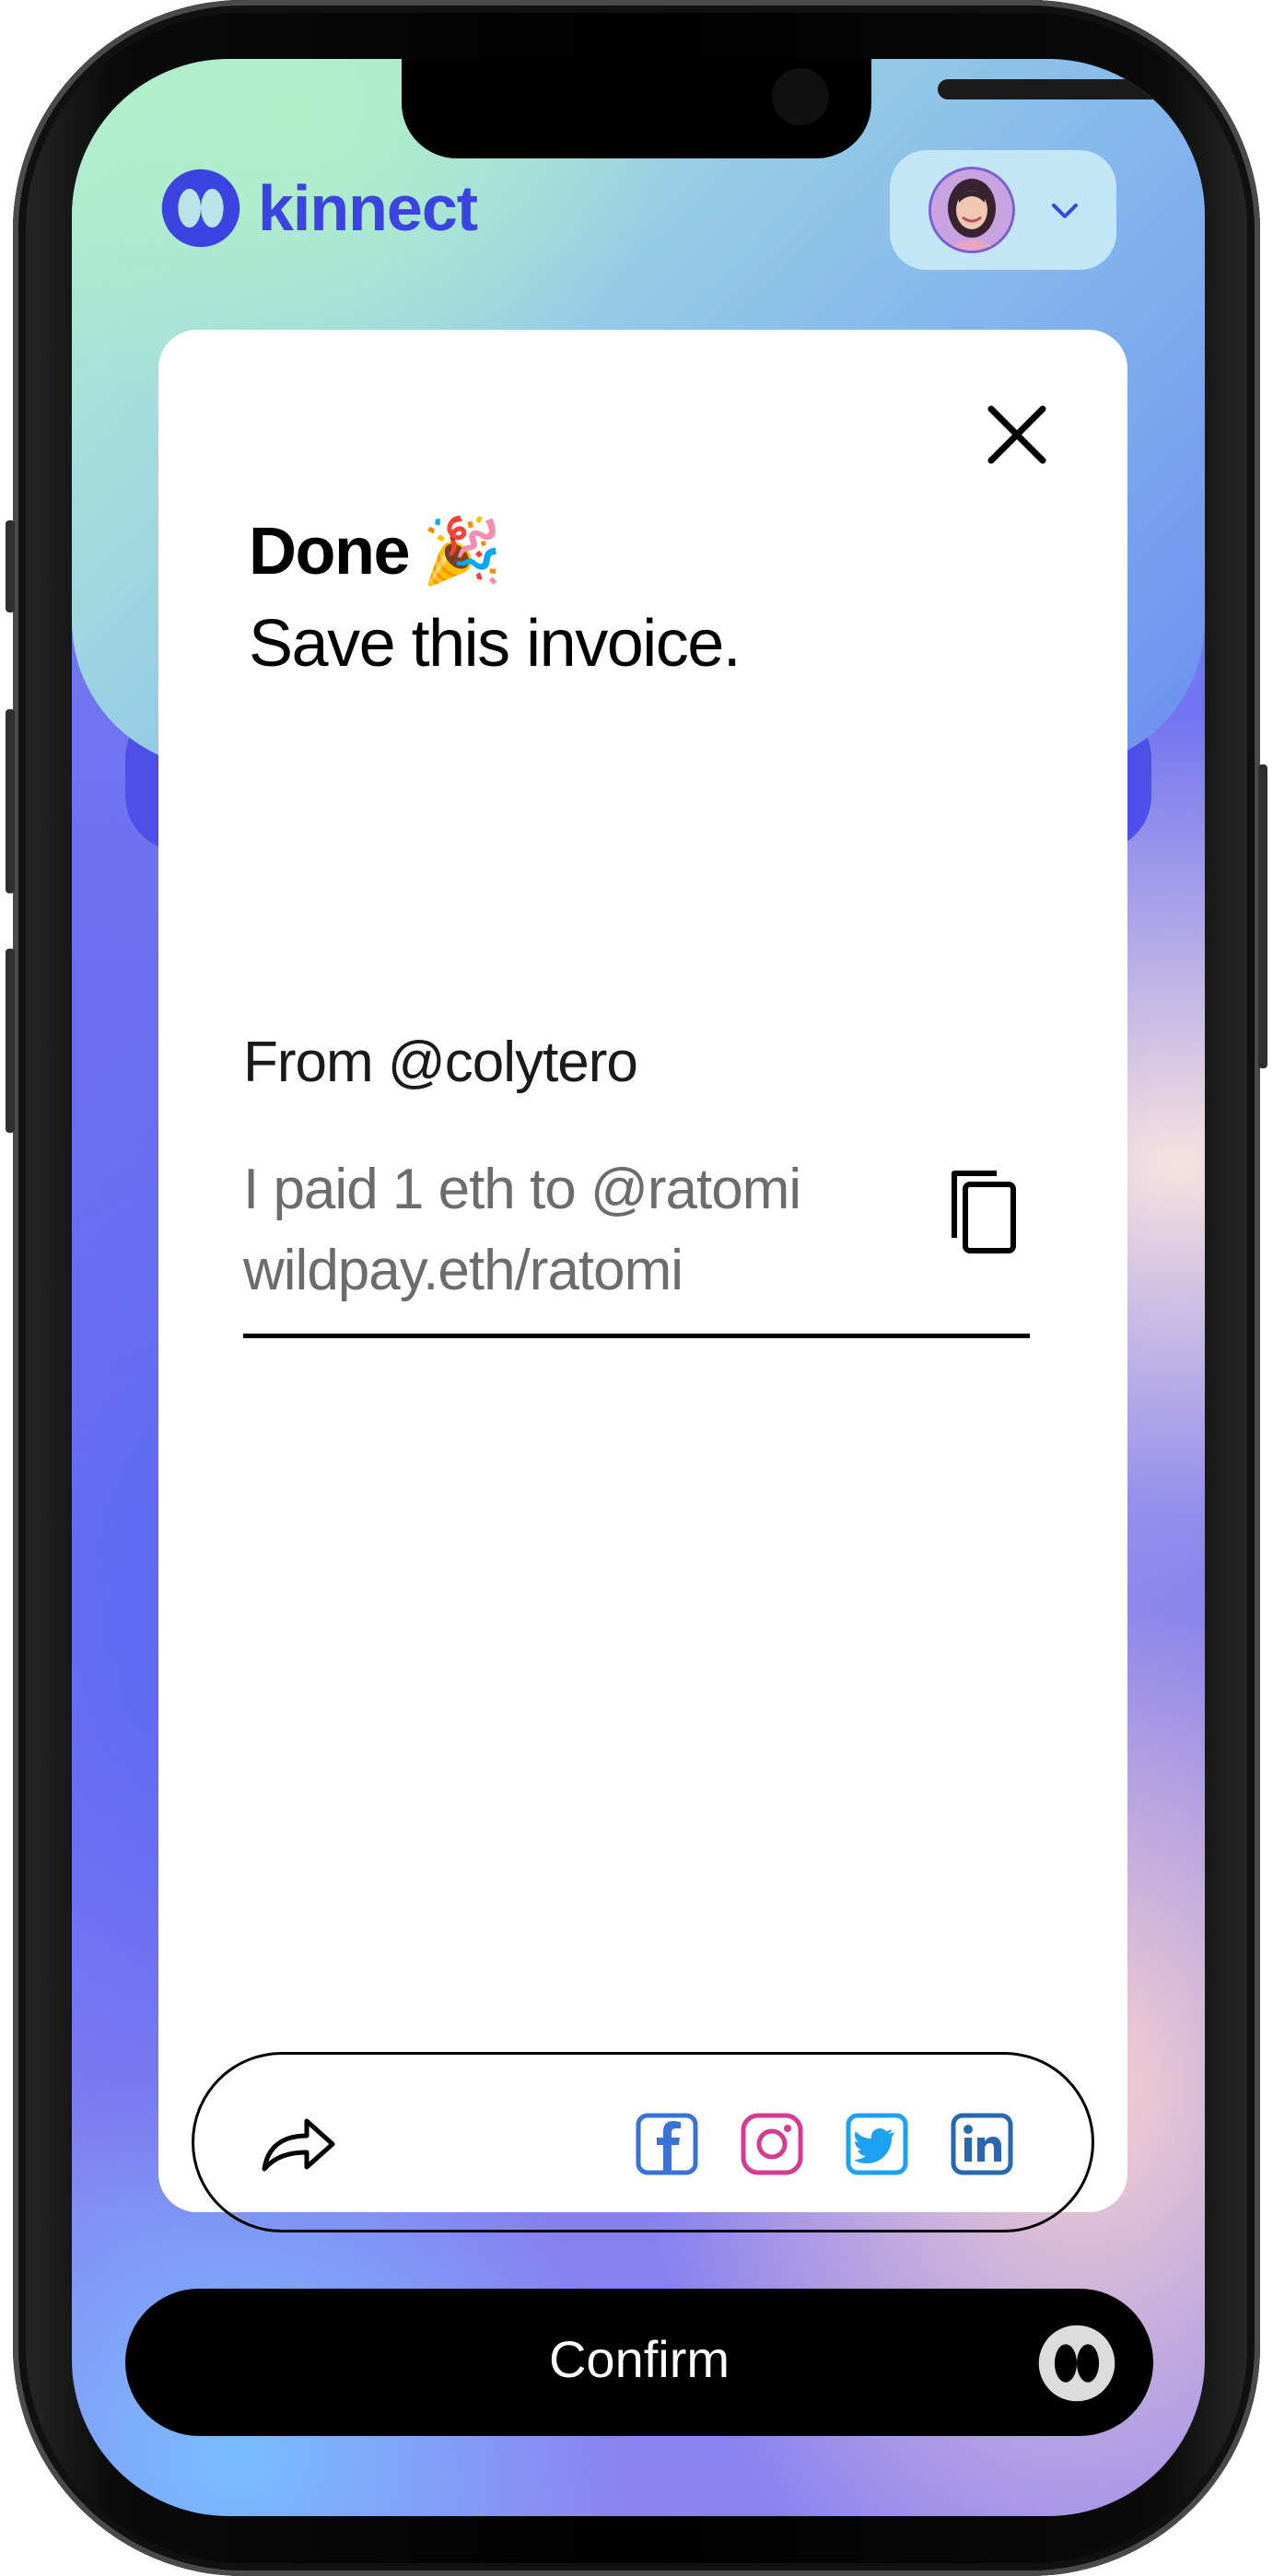  What do you see at coordinates (330, 552) in the screenshot?
I see `title-text: Done` at bounding box center [330, 552].